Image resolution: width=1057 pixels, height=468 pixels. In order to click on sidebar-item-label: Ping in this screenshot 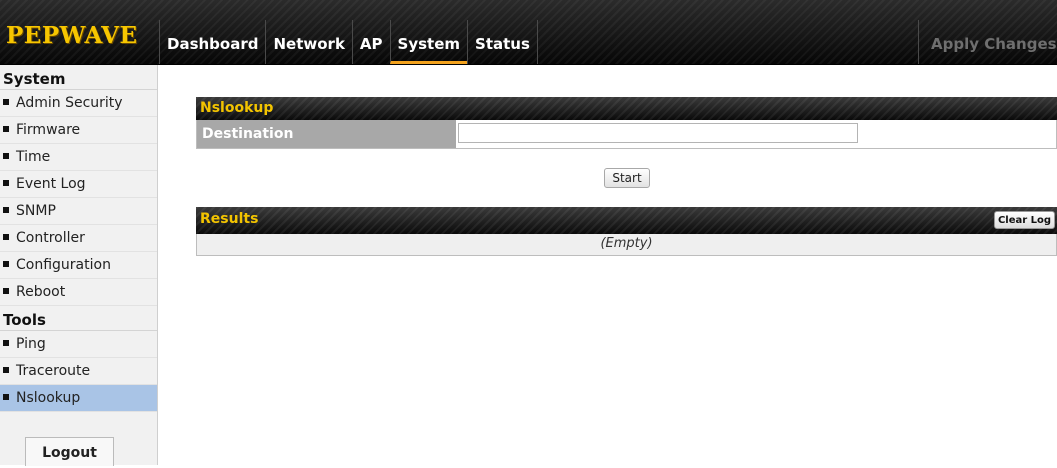, I will do `click(31, 344)`.